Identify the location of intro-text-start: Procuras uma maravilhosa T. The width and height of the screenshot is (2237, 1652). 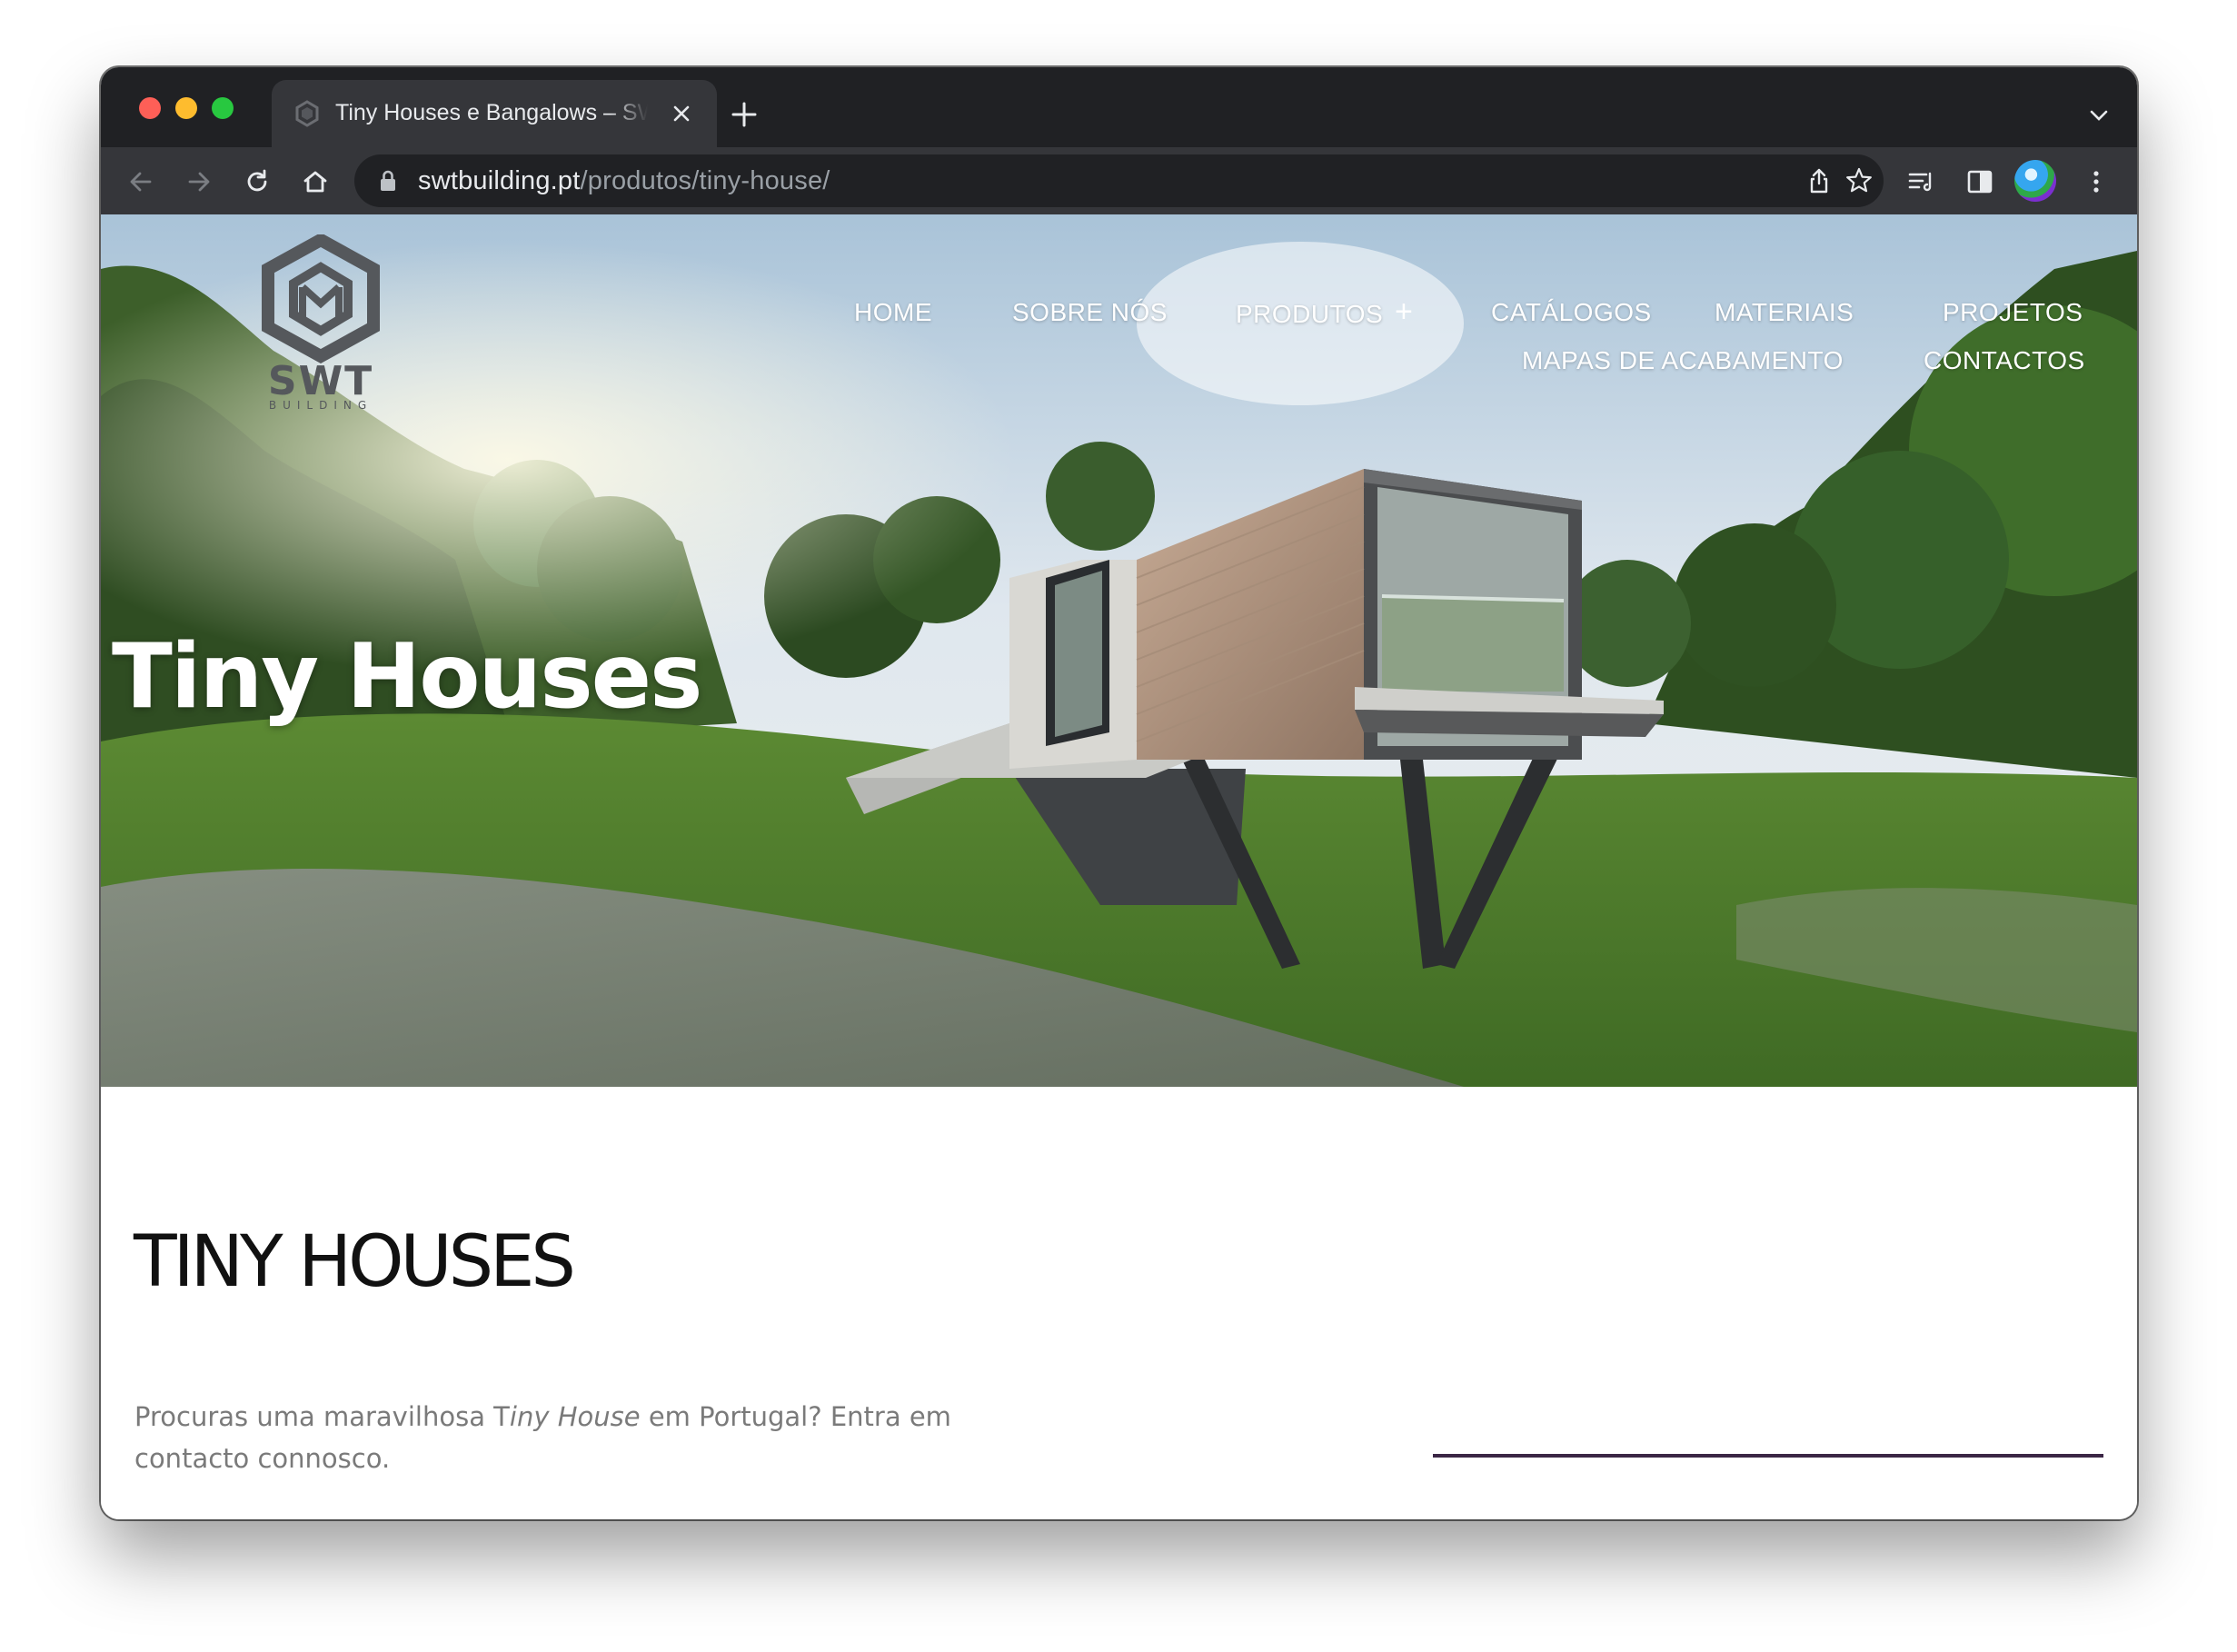
(322, 1416).